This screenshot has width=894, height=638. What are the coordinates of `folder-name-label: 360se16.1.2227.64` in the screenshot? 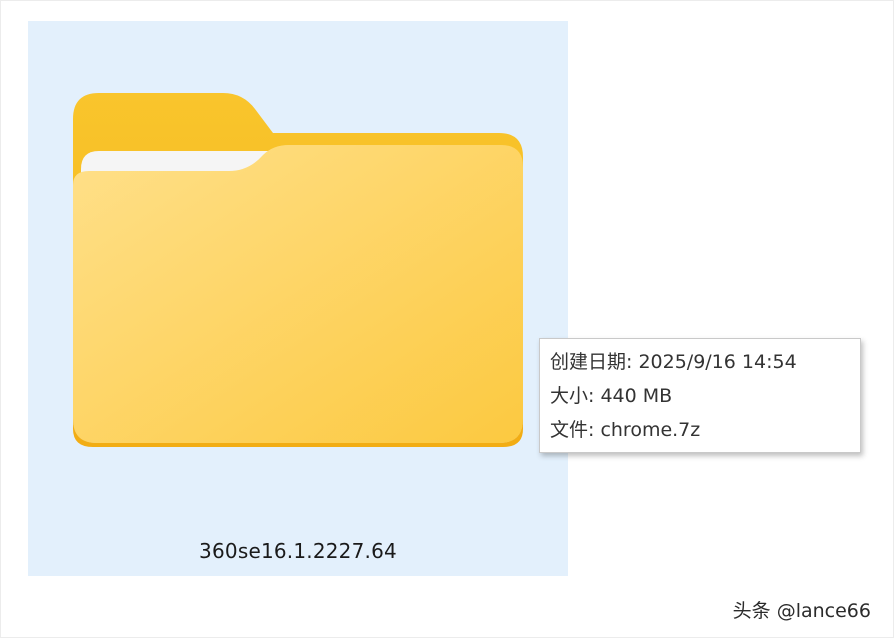 It's located at (298, 551).